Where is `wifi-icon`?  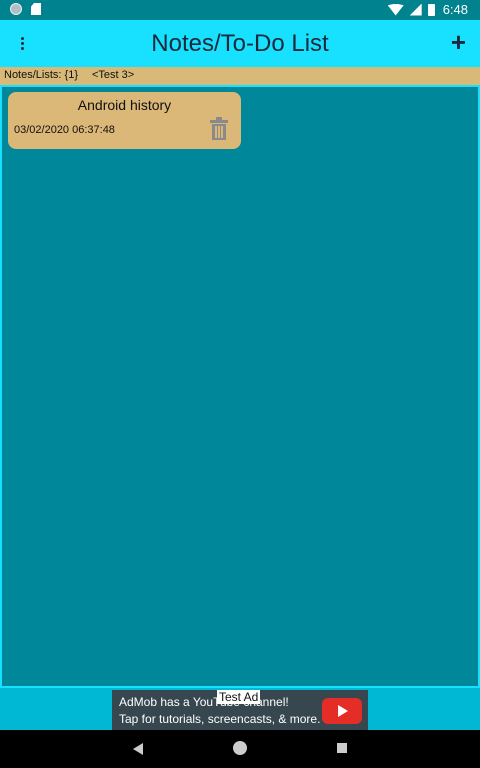 wifi-icon is located at coordinates (395, 9).